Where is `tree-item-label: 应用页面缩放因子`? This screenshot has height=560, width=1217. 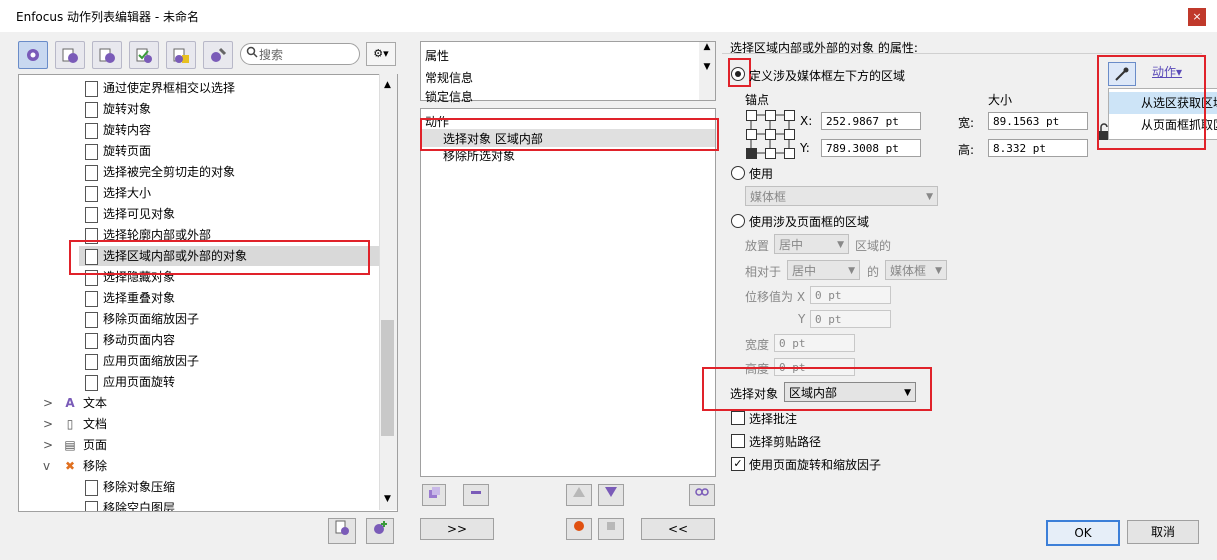
tree-item-label: 应用页面缩放因子 is located at coordinates (151, 361).